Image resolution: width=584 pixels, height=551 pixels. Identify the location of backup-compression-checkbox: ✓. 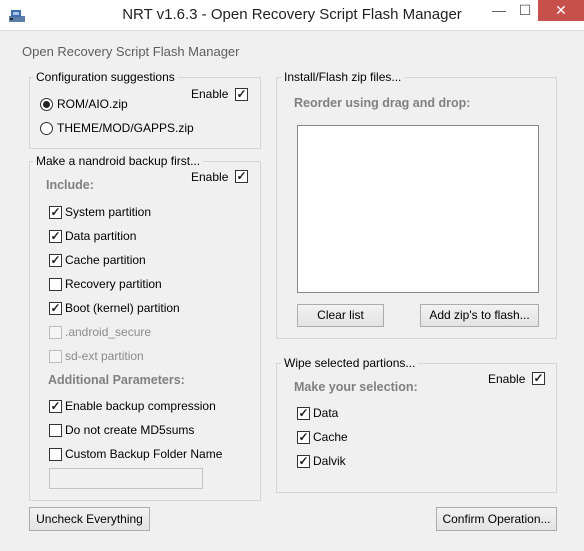
(55, 406).